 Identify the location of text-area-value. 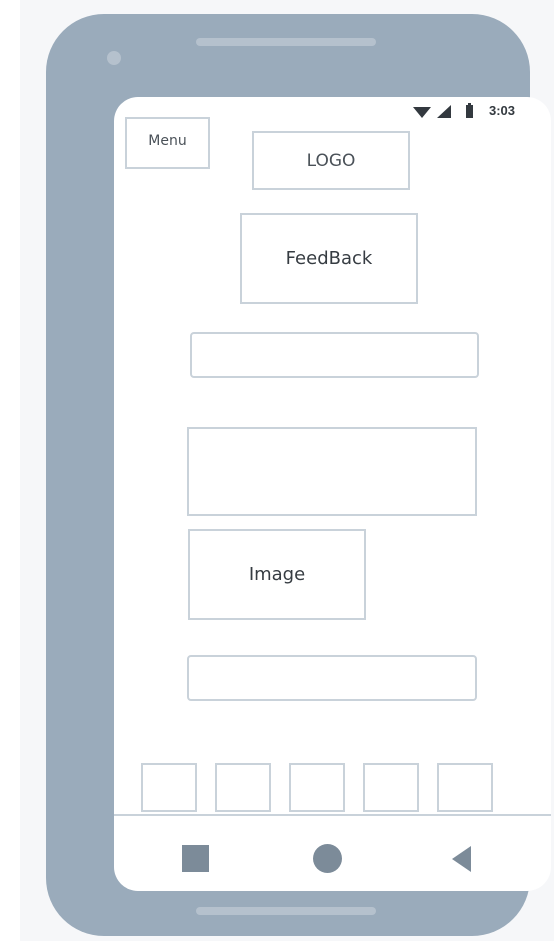
(332, 471).